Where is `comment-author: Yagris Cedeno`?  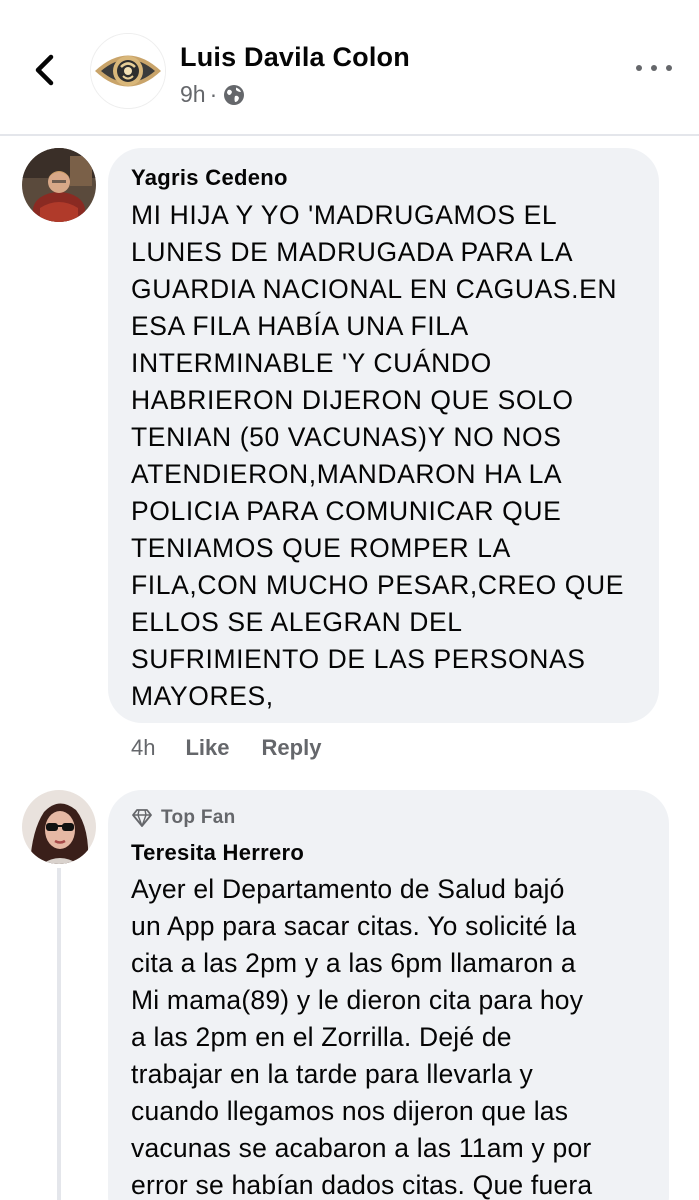
comment-author: Yagris Cedeno is located at coordinates (209, 178).